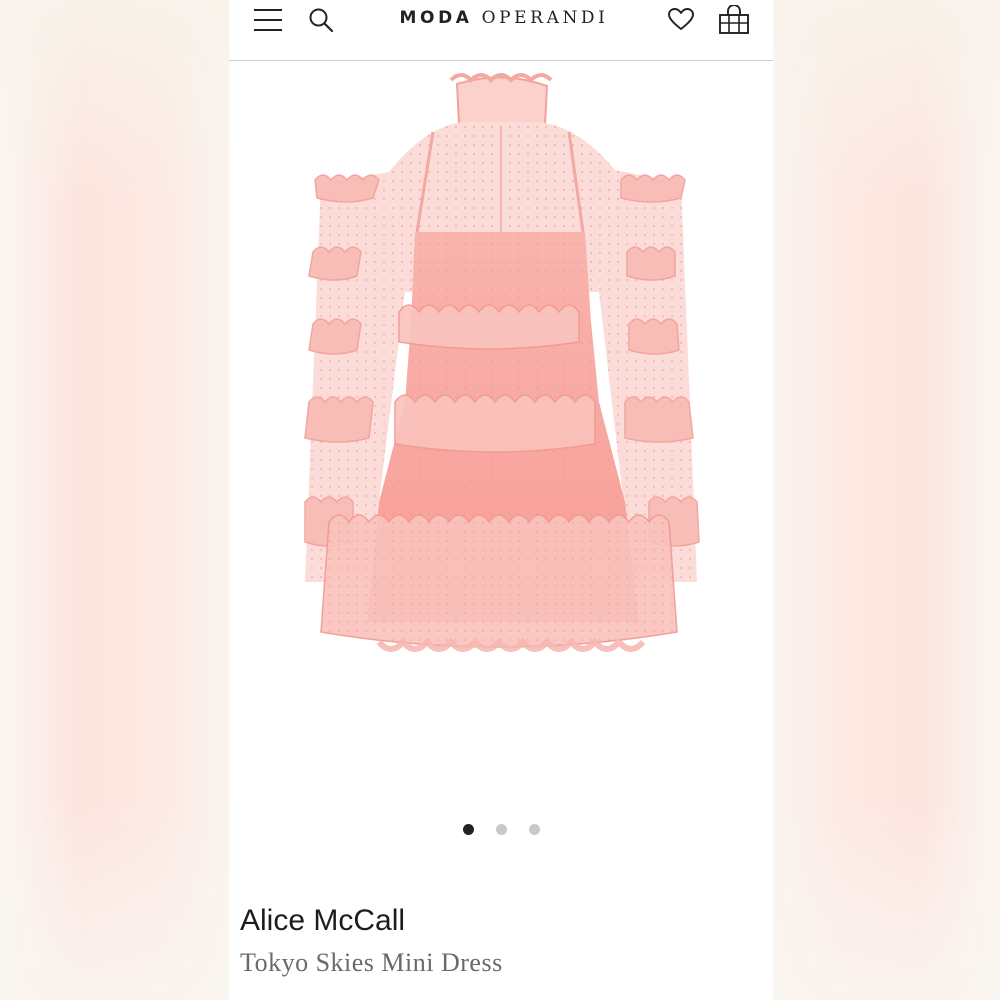 The image size is (1000, 1000). Describe the element at coordinates (322, 921) in the screenshot. I see `product-brand: Alice McCall` at that location.